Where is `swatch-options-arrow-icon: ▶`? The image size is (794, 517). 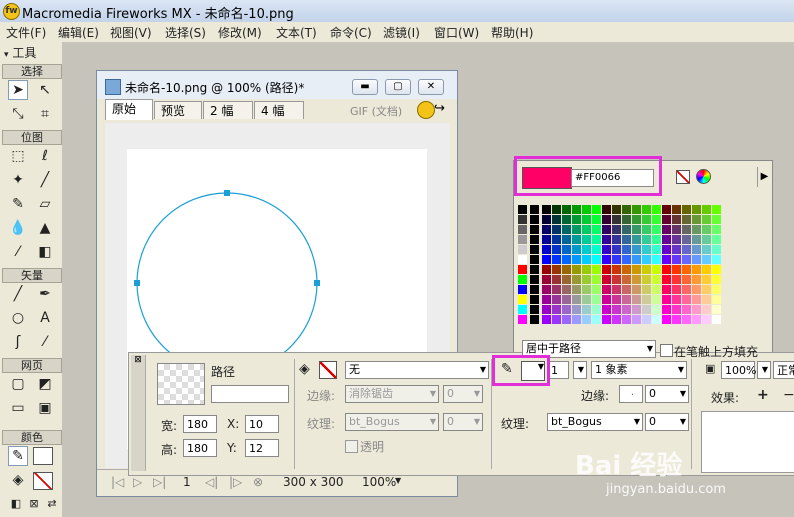 swatch-options-arrow-icon: ▶ is located at coordinates (764, 177).